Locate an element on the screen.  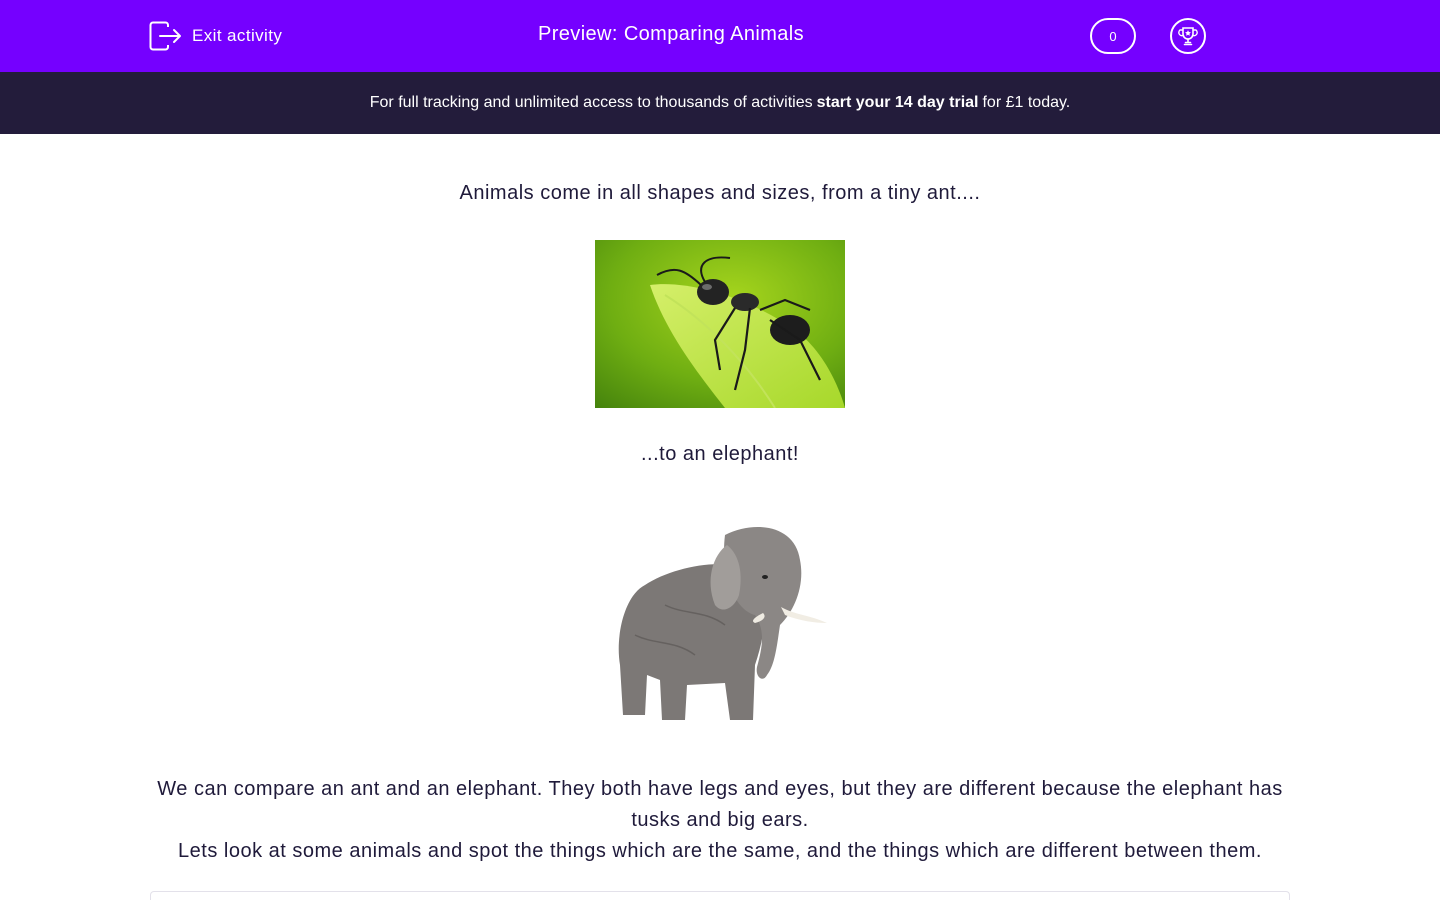
question-card is located at coordinates (720, 895).